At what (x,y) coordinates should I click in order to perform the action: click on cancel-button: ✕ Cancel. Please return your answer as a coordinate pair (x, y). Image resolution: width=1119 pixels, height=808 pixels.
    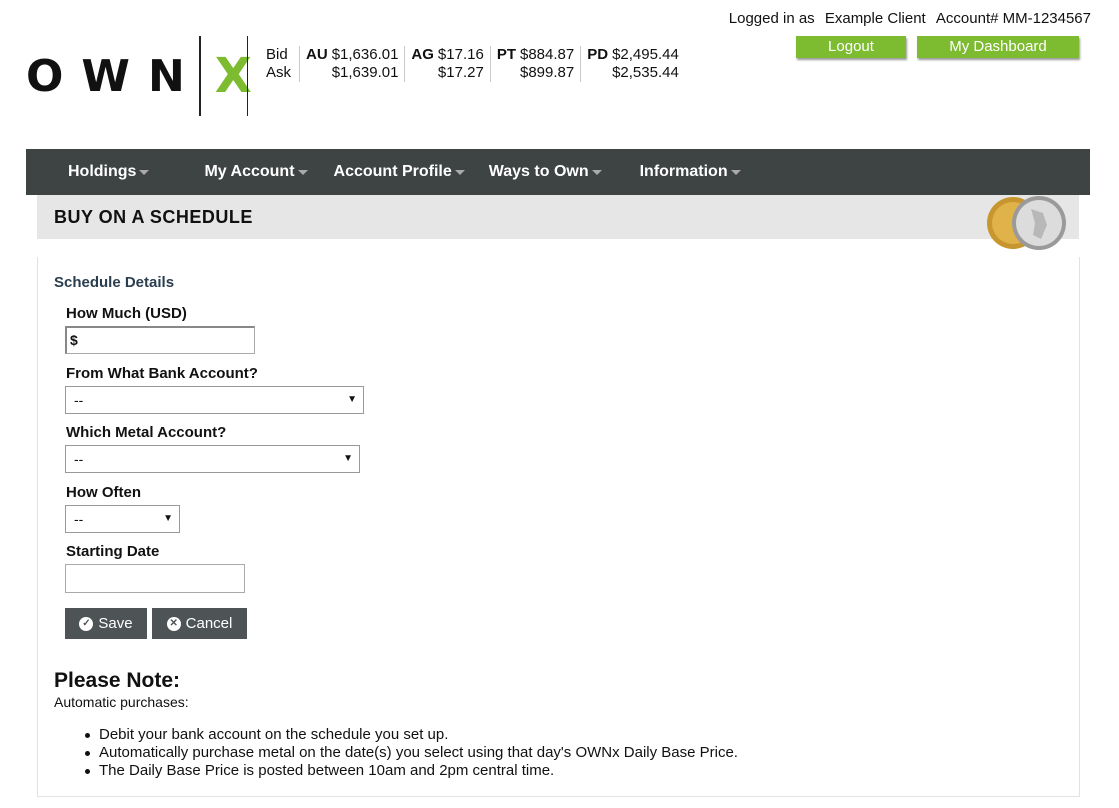
    Looking at the image, I should click on (199, 623).